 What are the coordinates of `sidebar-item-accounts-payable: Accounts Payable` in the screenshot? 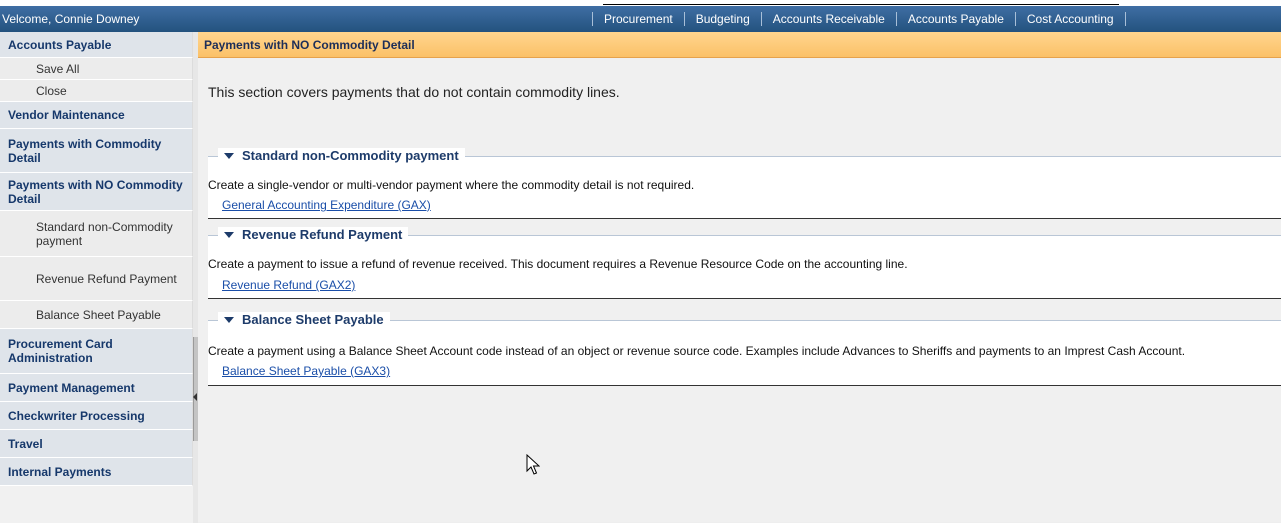 It's located at (96, 45).